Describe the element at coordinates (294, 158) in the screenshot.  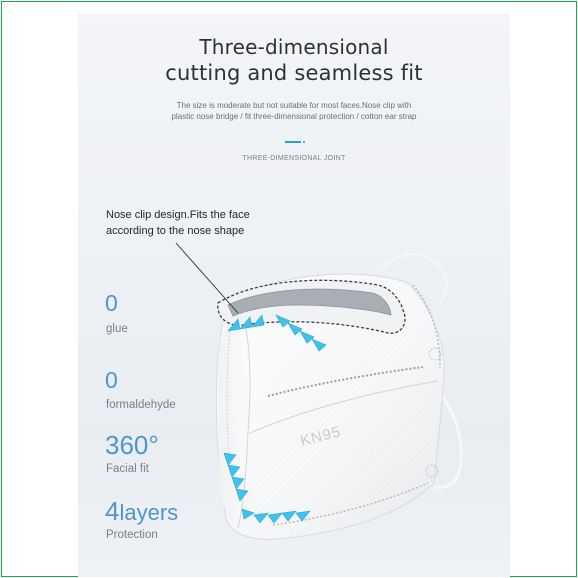
I see `section-label: THREE-DIMENSIONAL JOINT` at that location.